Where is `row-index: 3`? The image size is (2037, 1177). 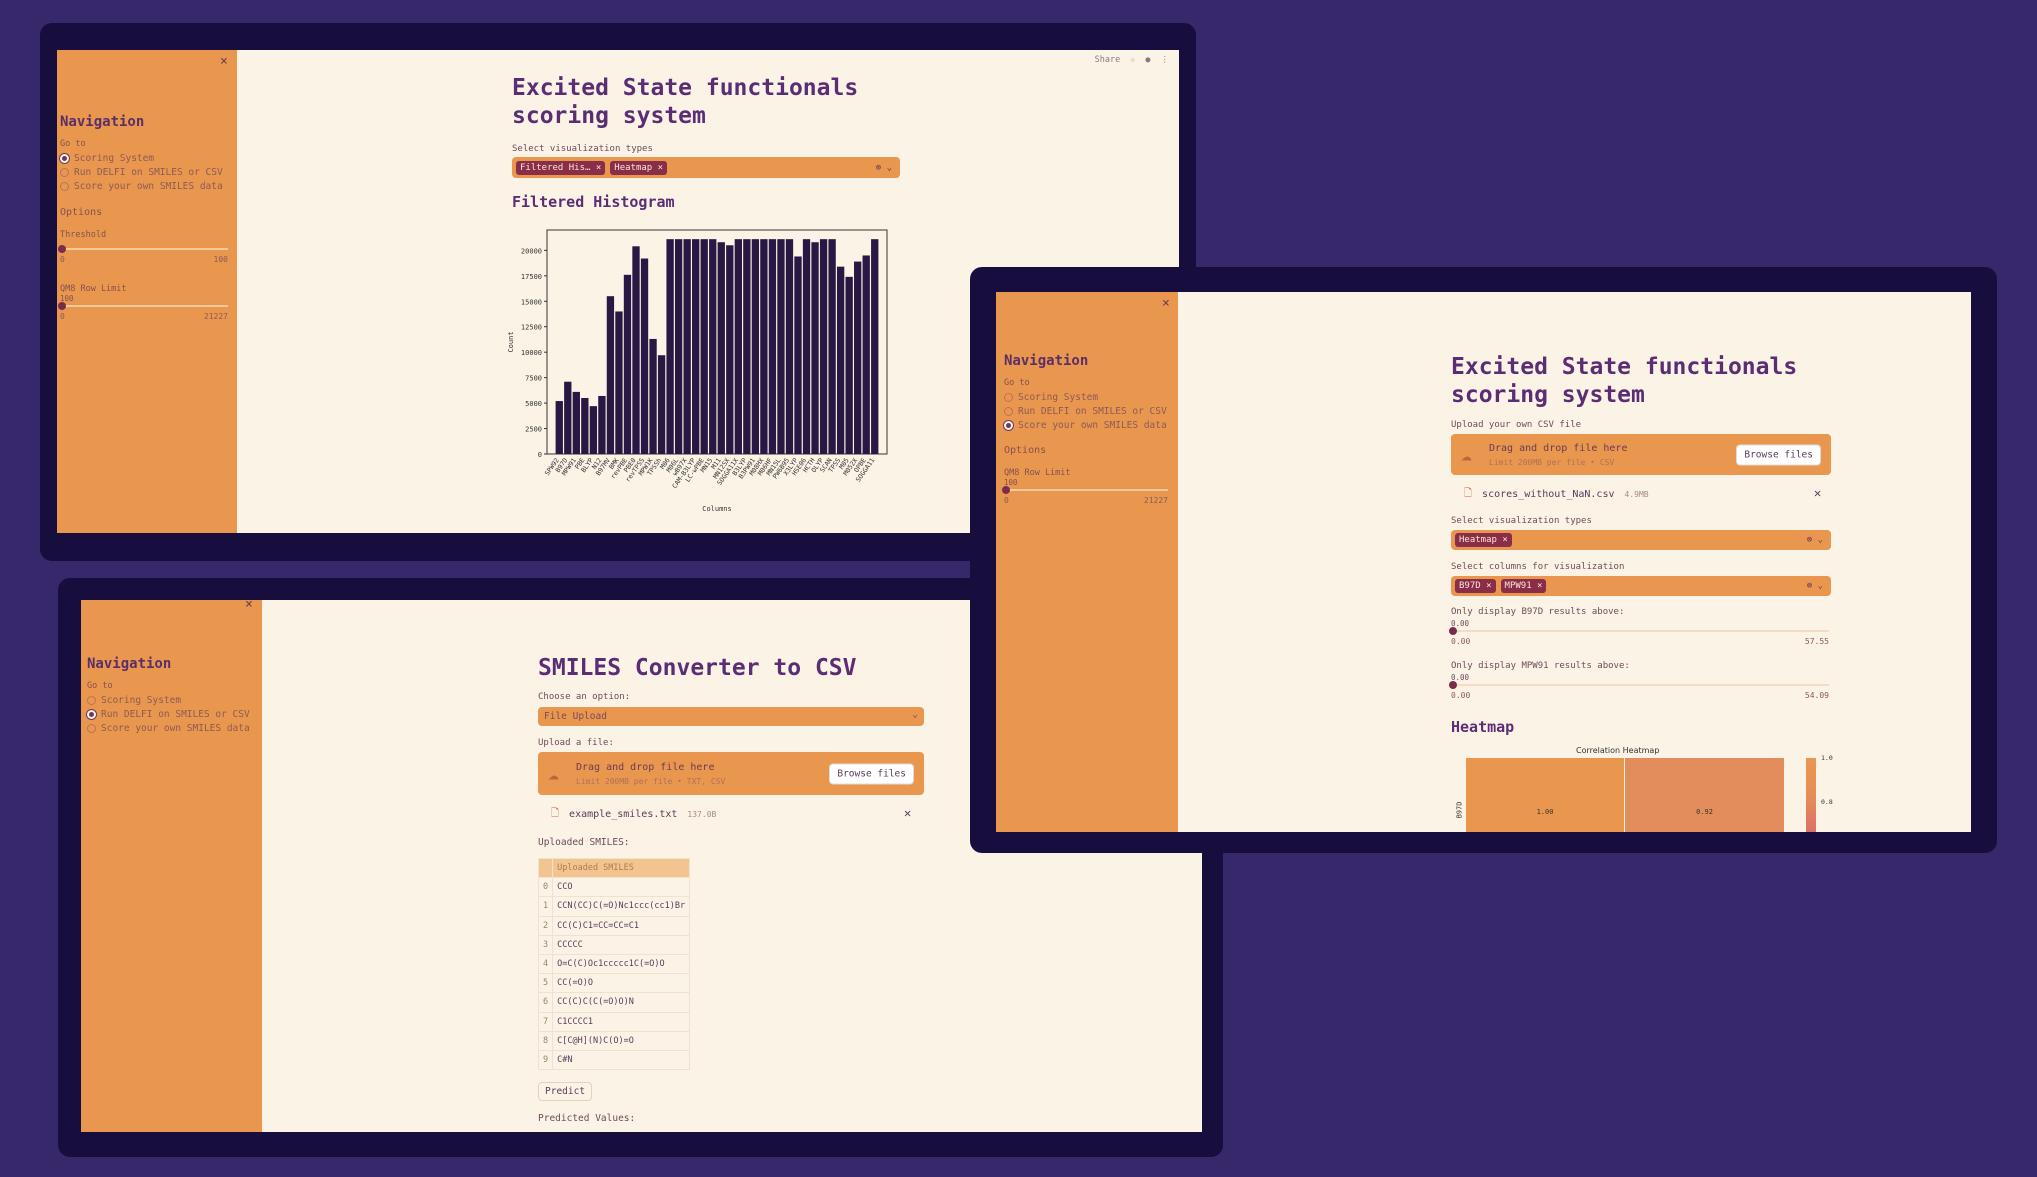 row-index: 3 is located at coordinates (545, 944).